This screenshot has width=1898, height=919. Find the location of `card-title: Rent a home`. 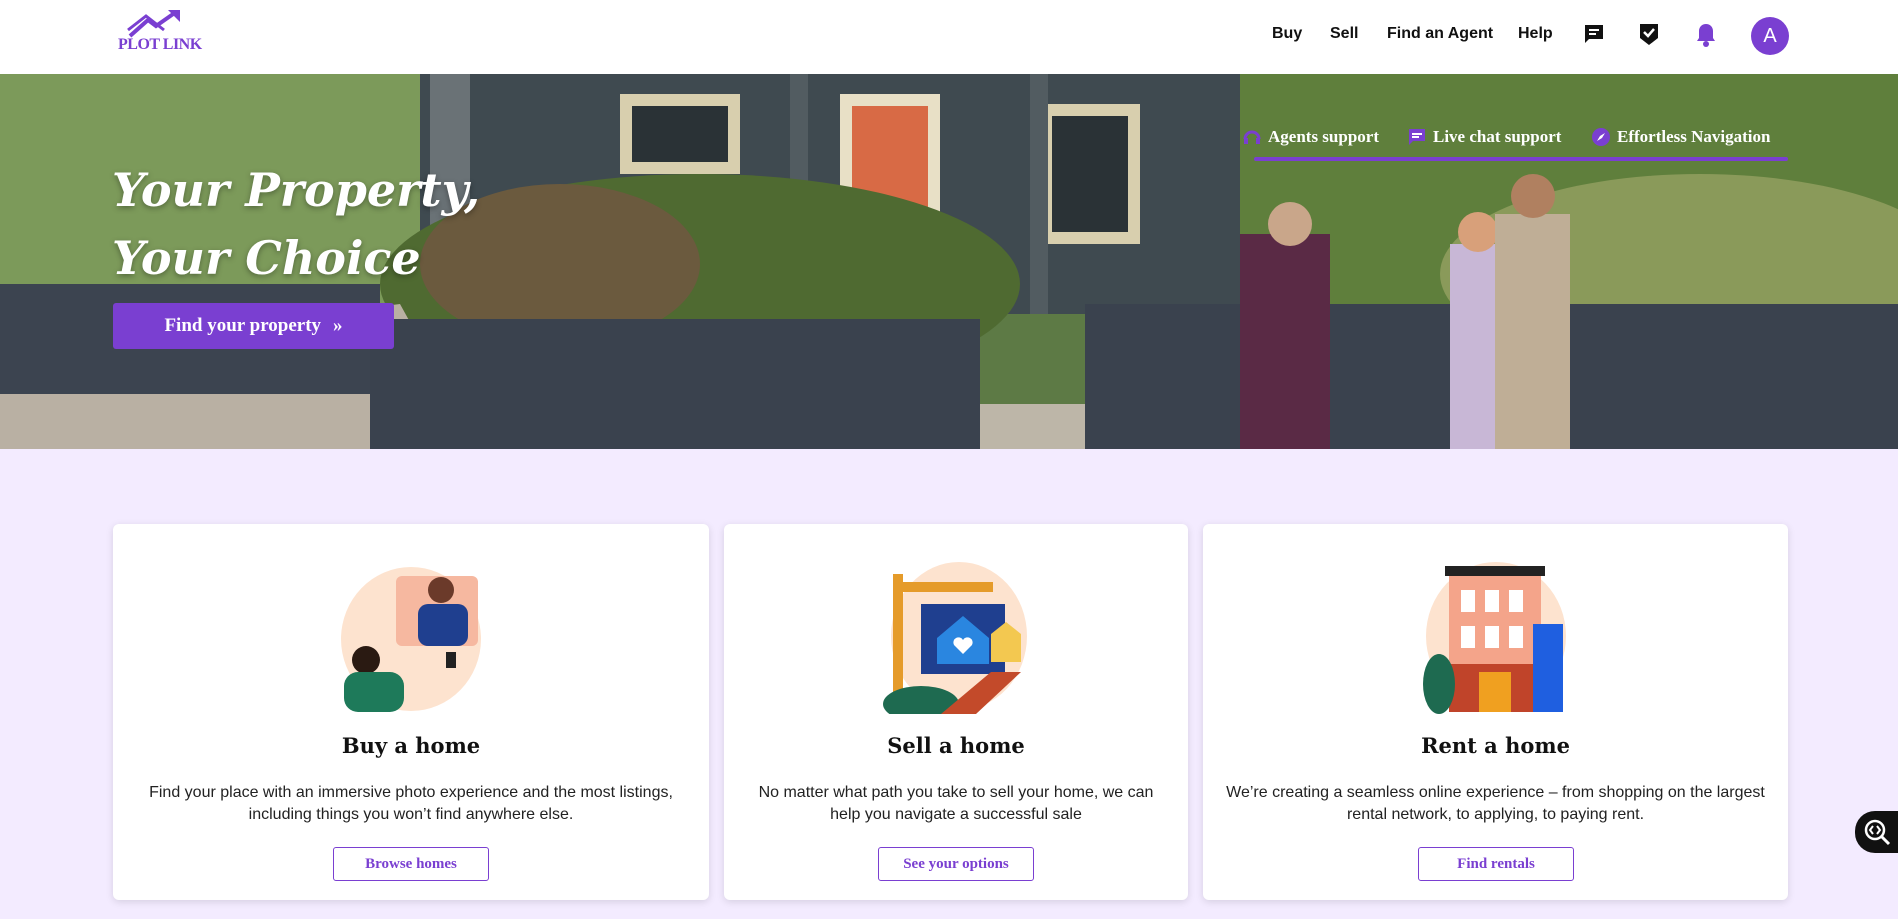

card-title: Rent a home is located at coordinates (1495, 745).